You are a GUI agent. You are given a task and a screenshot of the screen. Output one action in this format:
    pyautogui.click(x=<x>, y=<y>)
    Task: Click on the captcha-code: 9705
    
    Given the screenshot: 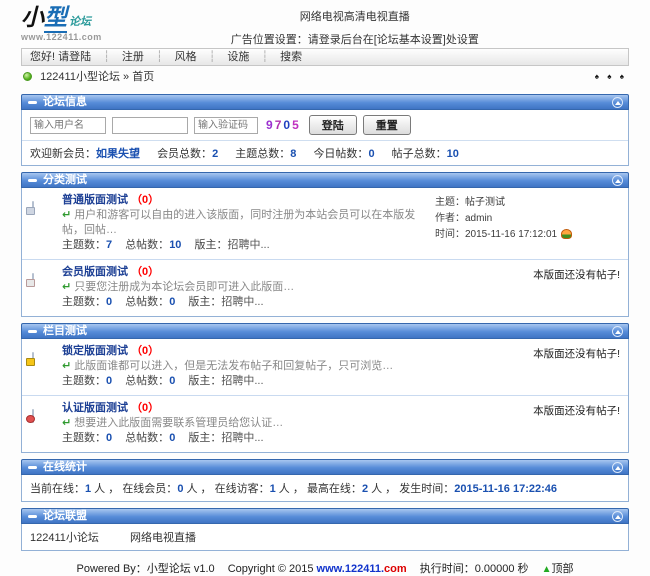 What is the action you would take?
    pyautogui.click(x=283, y=125)
    